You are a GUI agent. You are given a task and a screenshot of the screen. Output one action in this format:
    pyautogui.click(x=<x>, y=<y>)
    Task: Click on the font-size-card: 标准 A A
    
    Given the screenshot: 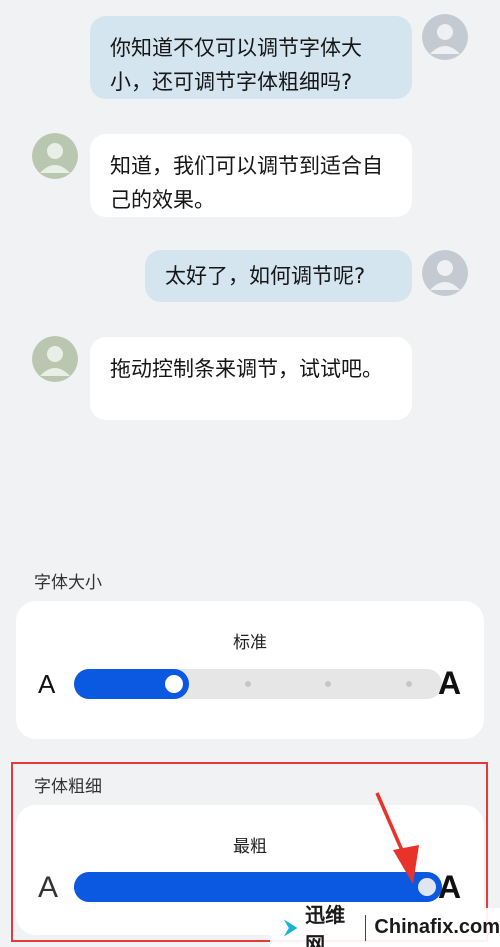 What is the action you would take?
    pyautogui.click(x=250, y=670)
    